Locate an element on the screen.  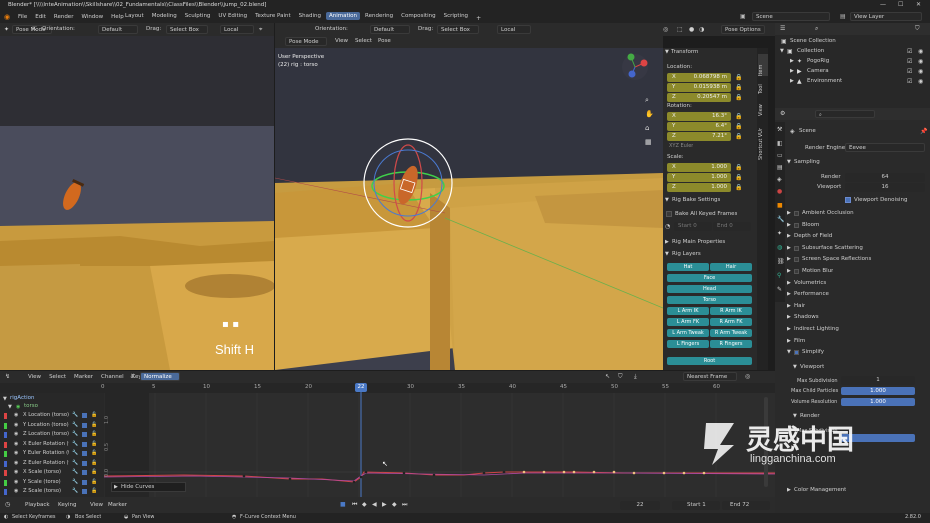
sampling-collapse-icon: ▼ is located at coordinates (789, 162).